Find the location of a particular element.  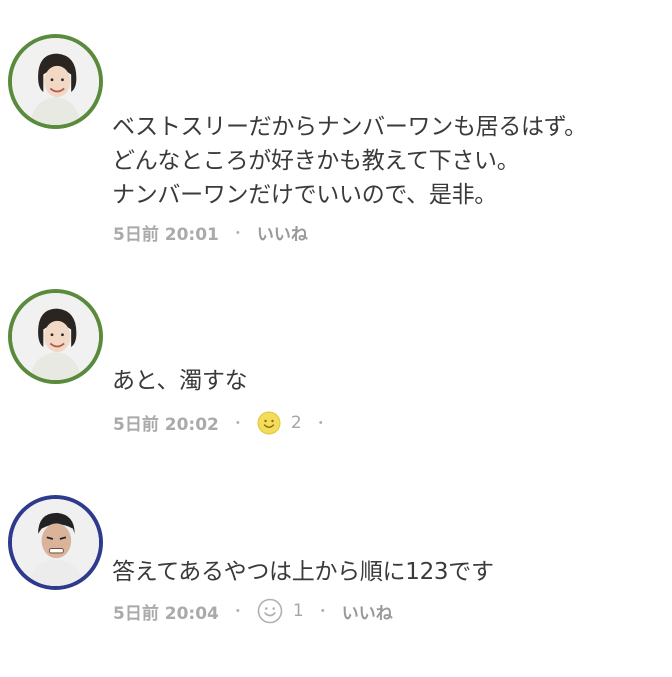

comment-line: あと、濁すな is located at coordinates (180, 381).